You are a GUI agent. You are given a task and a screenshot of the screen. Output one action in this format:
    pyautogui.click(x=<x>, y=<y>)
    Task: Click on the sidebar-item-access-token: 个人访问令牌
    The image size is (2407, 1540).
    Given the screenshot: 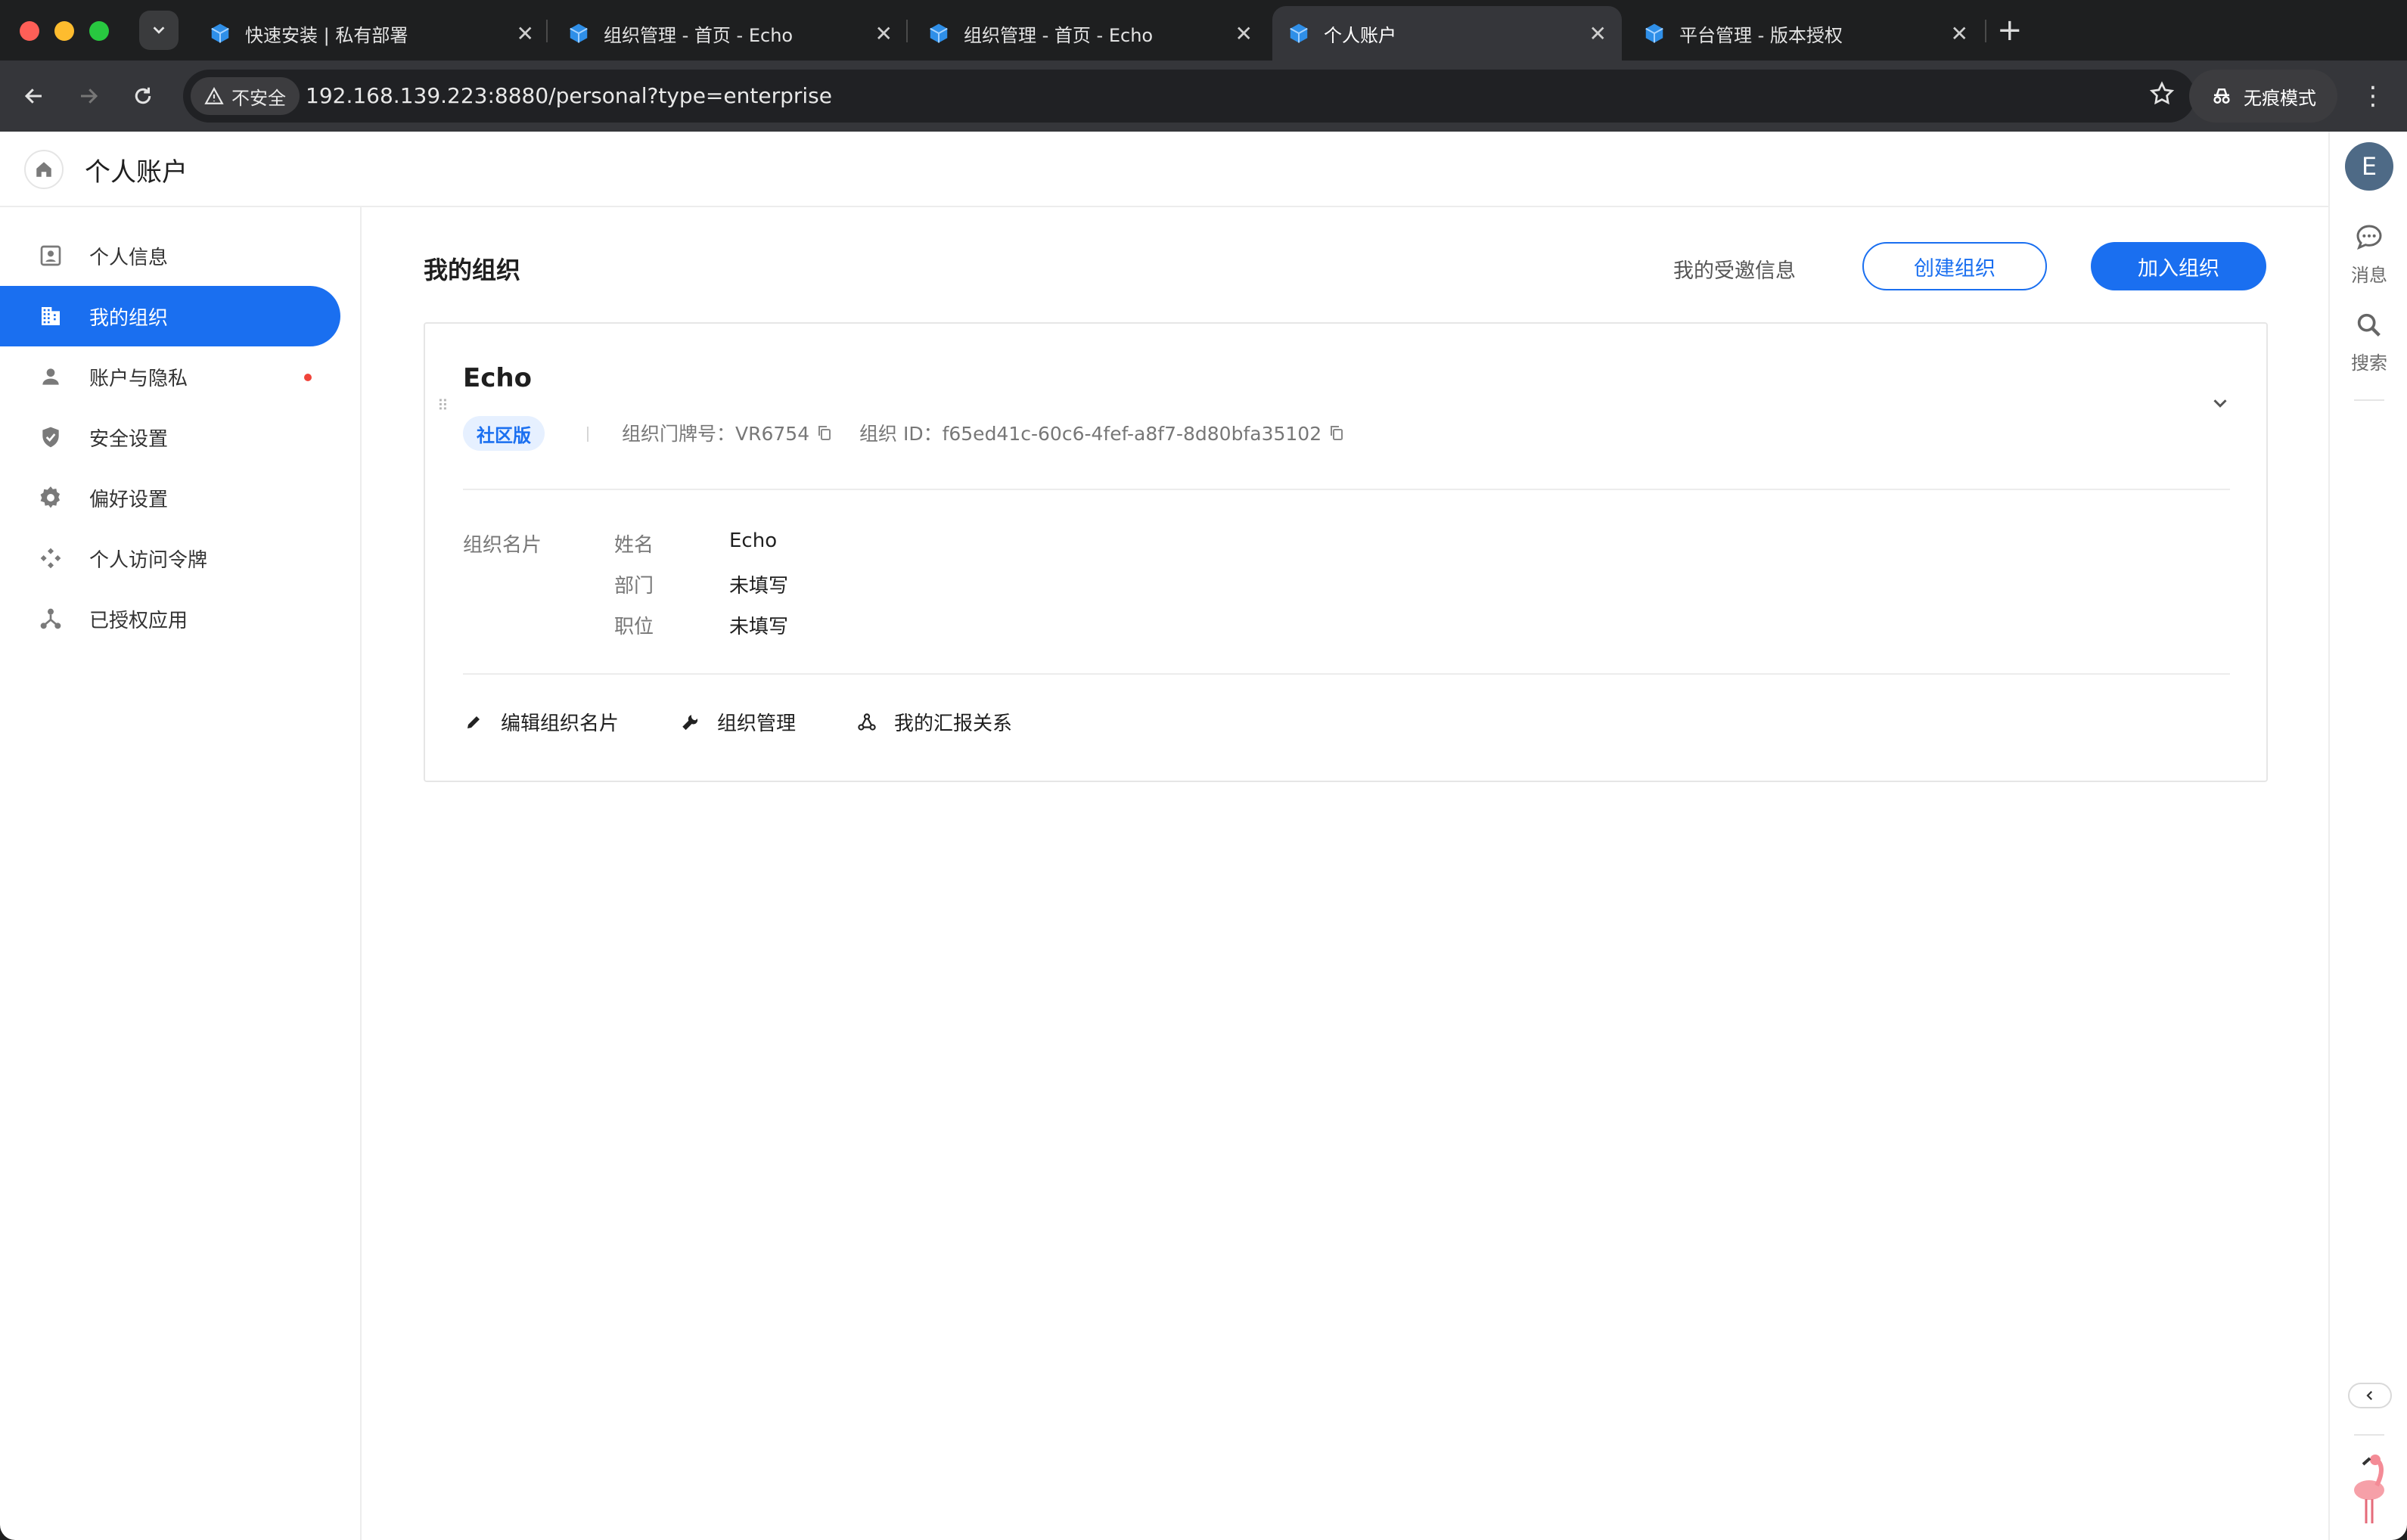 What is the action you would take?
    pyautogui.click(x=170, y=558)
    